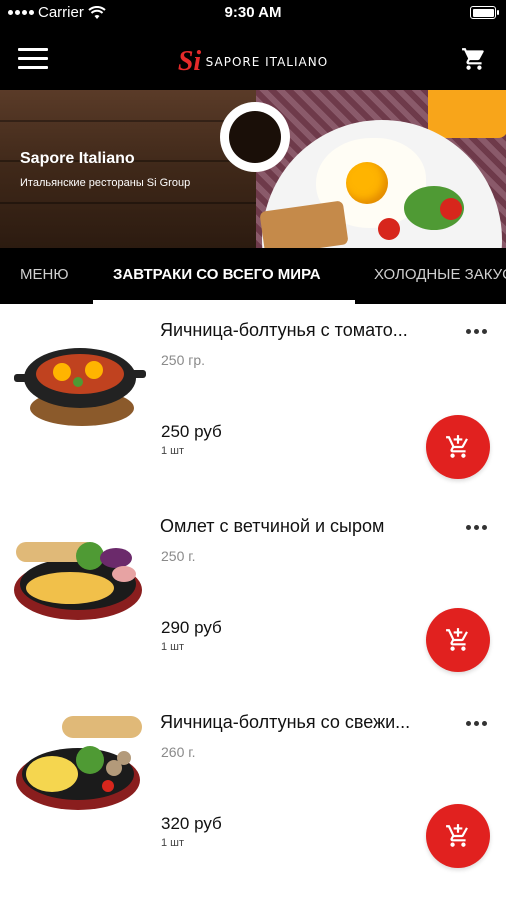 The height and width of the screenshot is (900, 506). Describe the element at coordinates (178, 556) in the screenshot. I see `product-weight: 250 г.` at that location.